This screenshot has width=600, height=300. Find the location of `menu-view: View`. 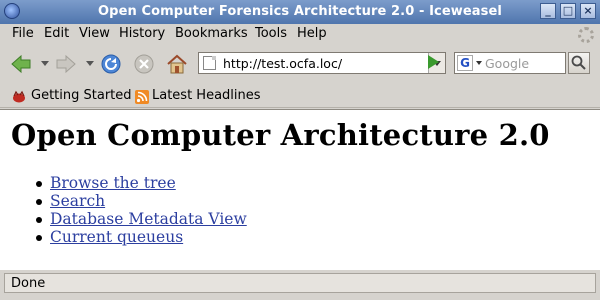

menu-view: View is located at coordinates (94, 33).